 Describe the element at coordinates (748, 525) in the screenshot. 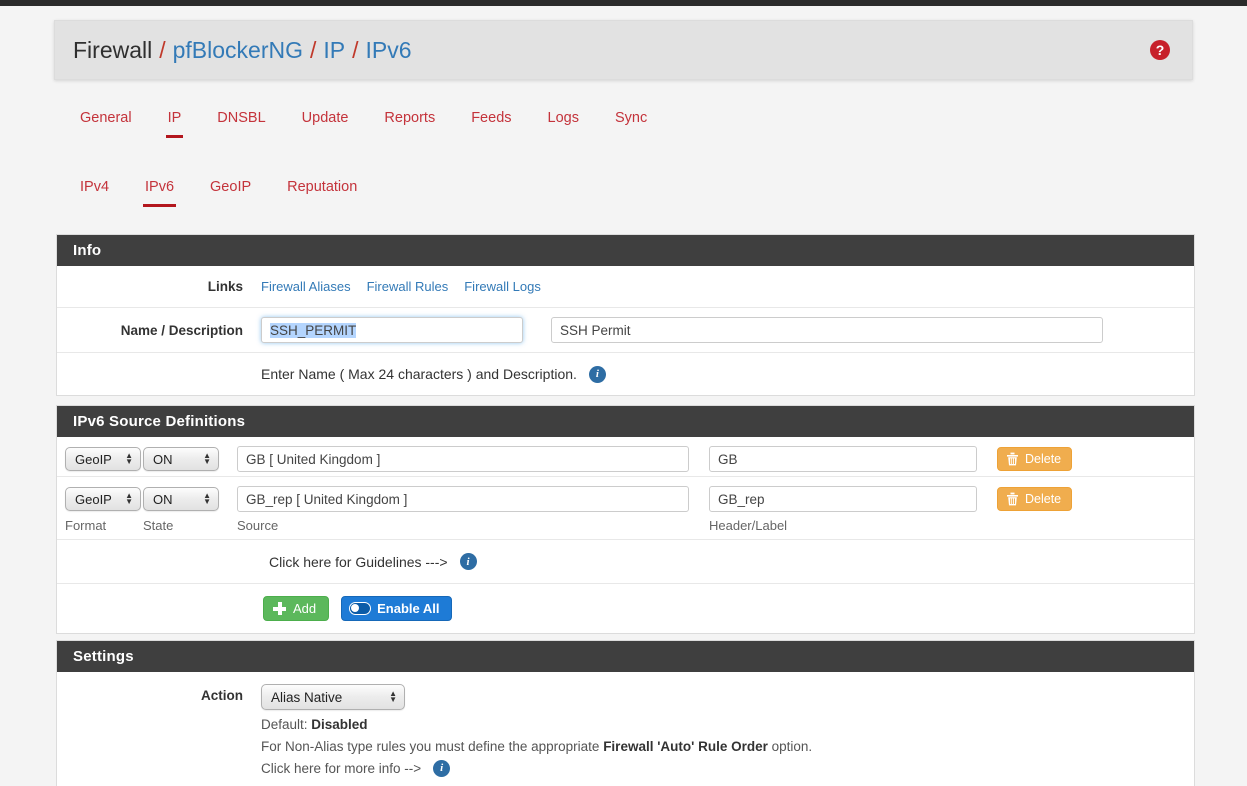

I see `column-label-header: Header/Label` at that location.